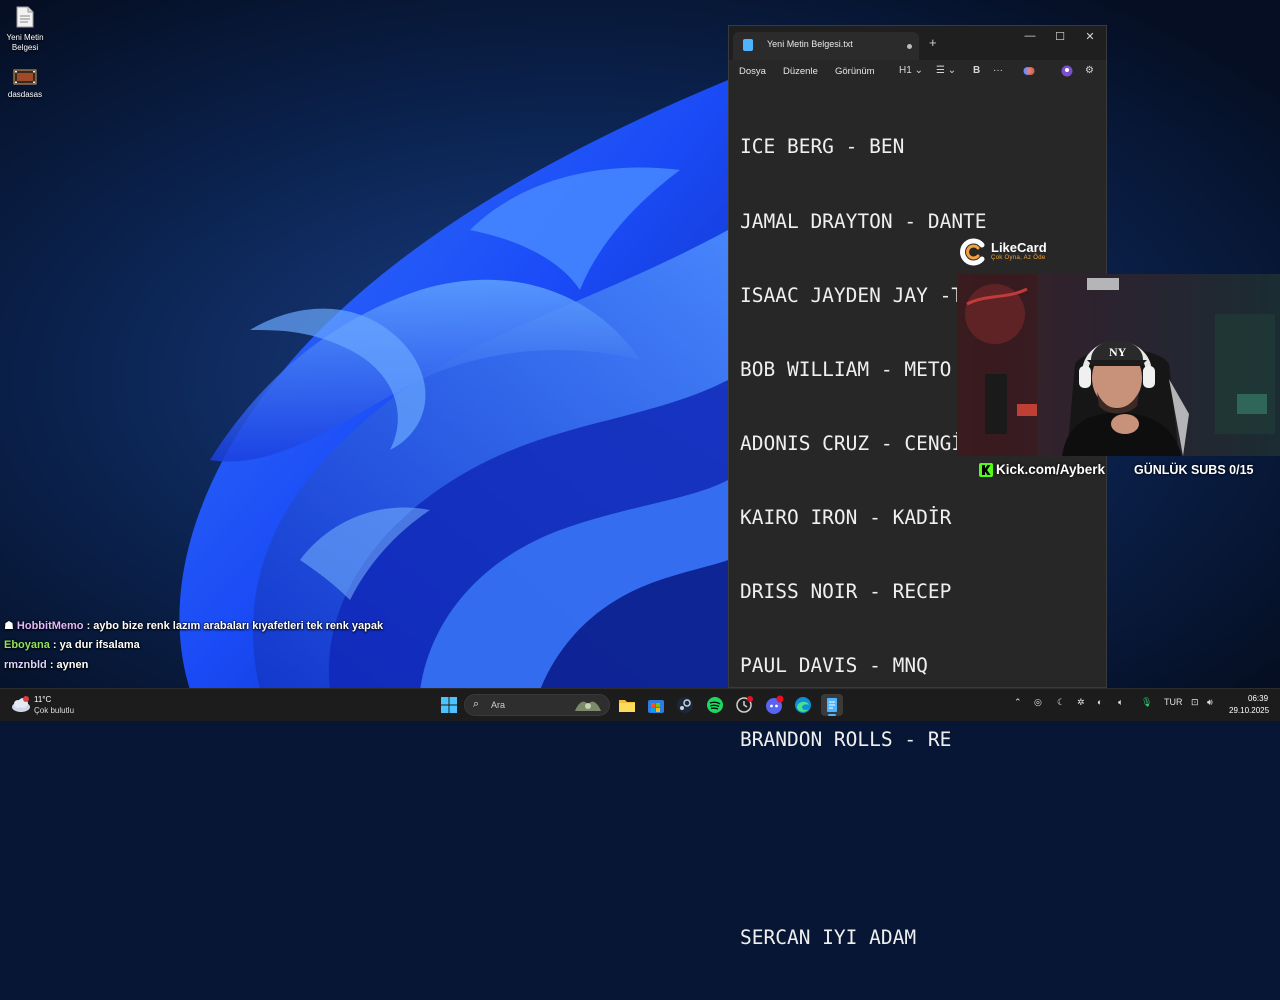 The width and height of the screenshot is (1280, 1000). What do you see at coordinates (1019, 247) in the screenshot?
I see `likecard-title: LikeCard` at bounding box center [1019, 247].